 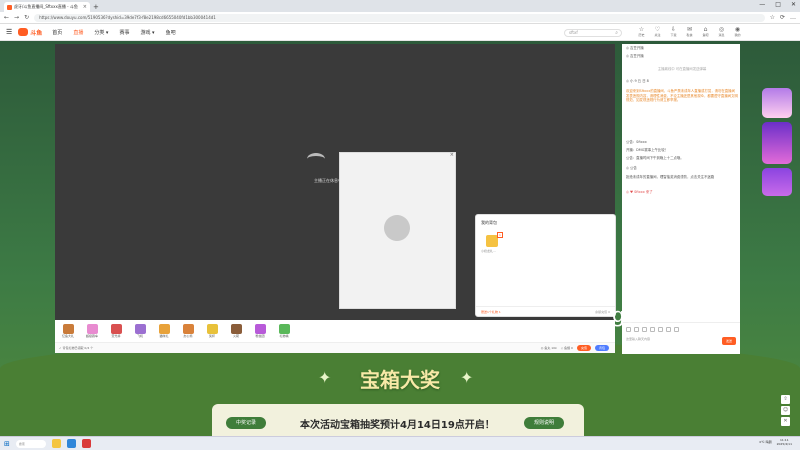 What do you see at coordinates (71, 443) in the screenshot?
I see `edge-icon` at bounding box center [71, 443].